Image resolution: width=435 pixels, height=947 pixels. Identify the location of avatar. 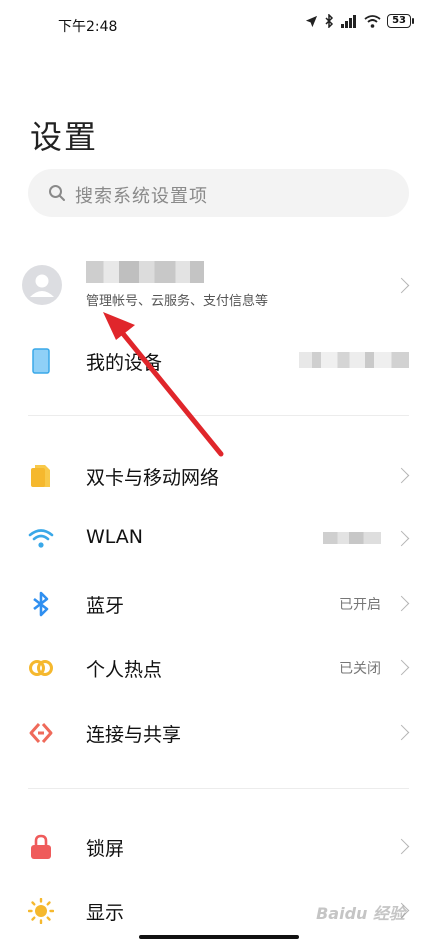
(42, 285).